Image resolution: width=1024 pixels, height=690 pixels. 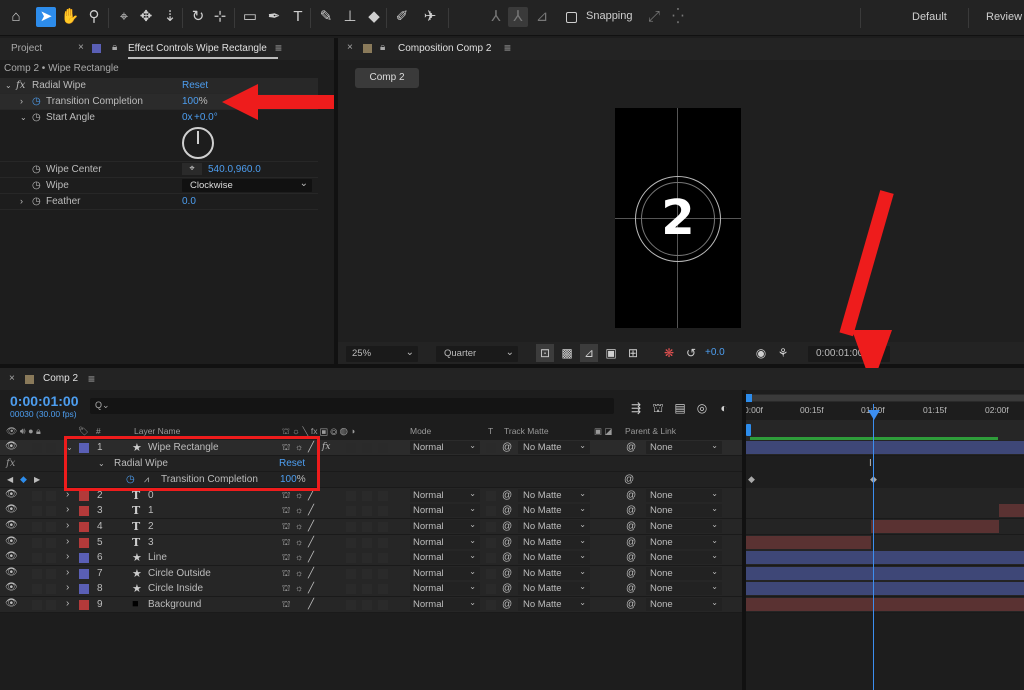 I want to click on prev-keyframe-icon: ◀, so click(x=10, y=479).